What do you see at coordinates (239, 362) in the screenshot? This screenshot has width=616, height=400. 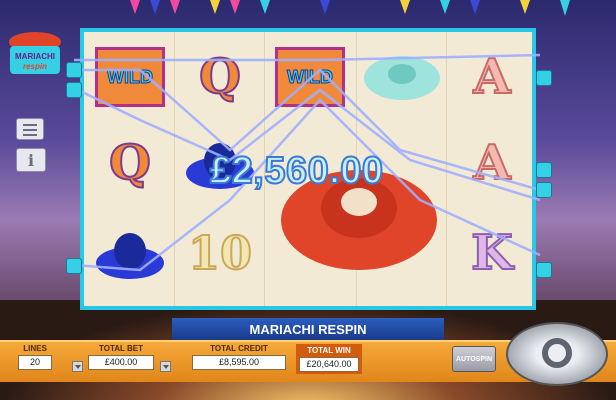 I see `total-credit-value: £8,595.00` at bounding box center [239, 362].